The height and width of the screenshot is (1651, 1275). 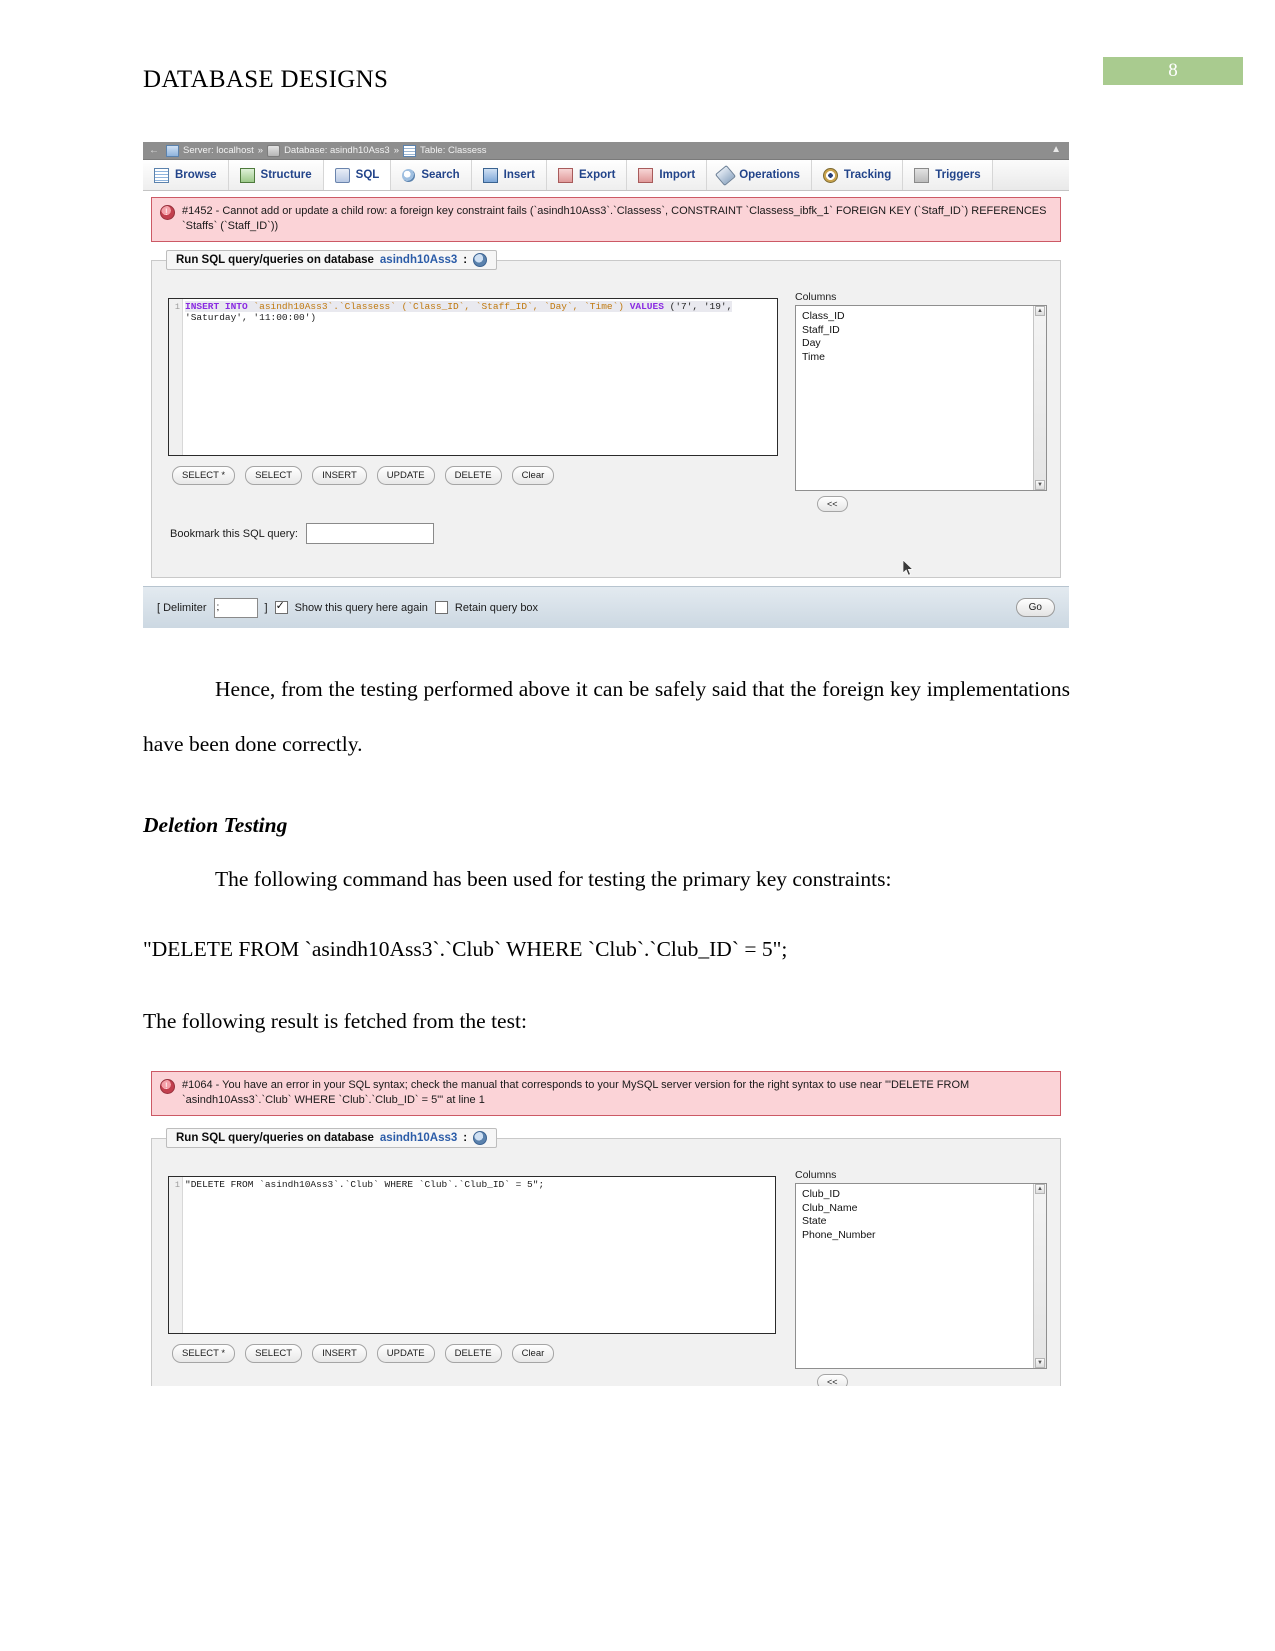 I want to click on select-all-button-2: SELECT *, so click(x=204, y=1353).